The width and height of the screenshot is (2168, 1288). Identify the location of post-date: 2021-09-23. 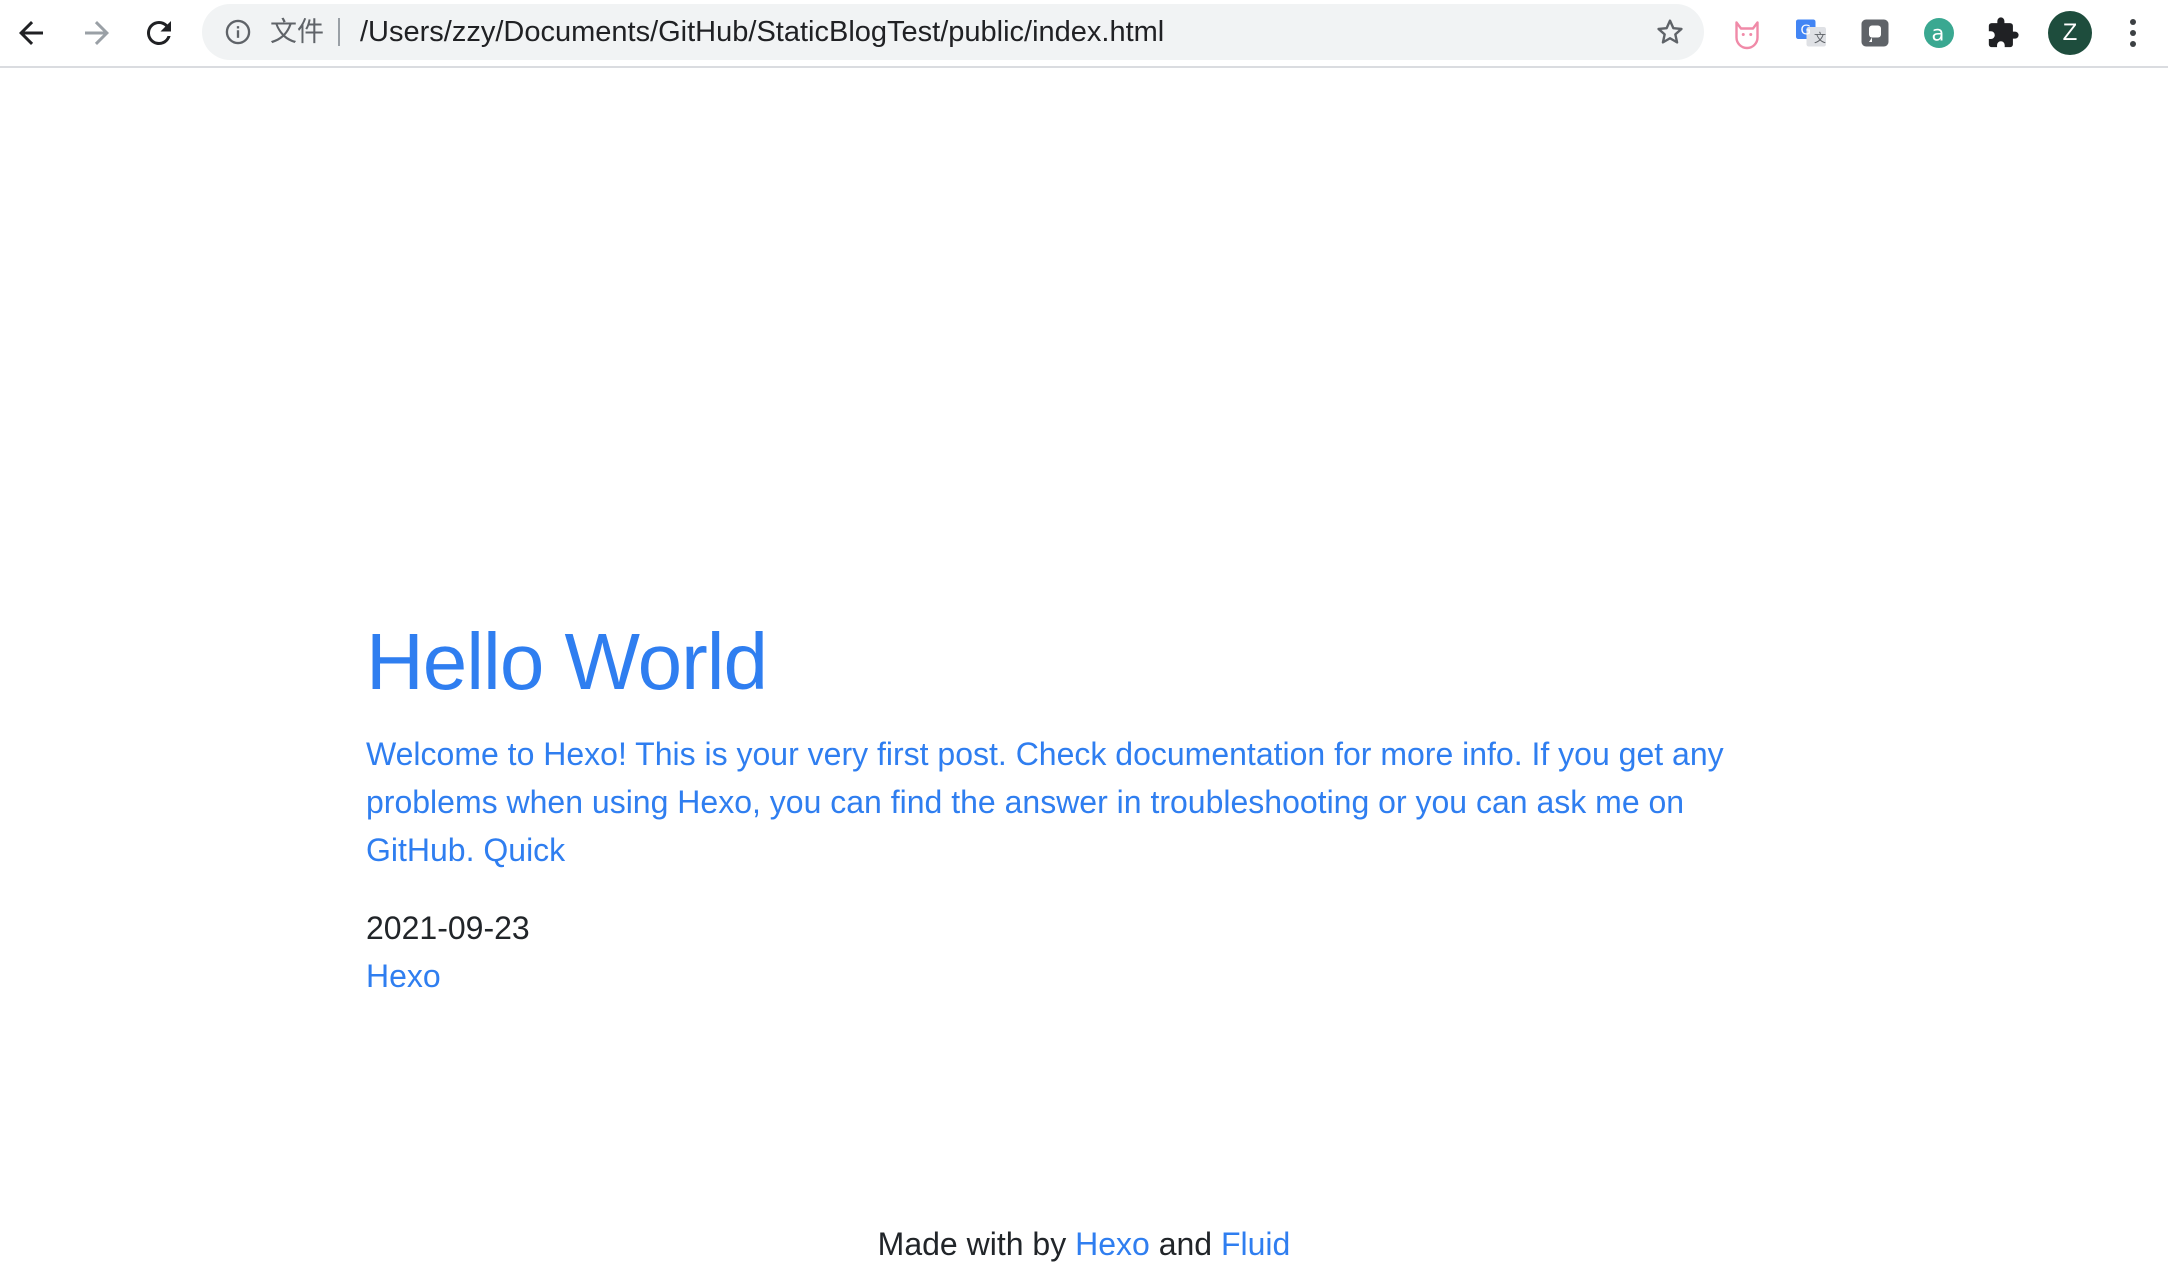
(448, 928).